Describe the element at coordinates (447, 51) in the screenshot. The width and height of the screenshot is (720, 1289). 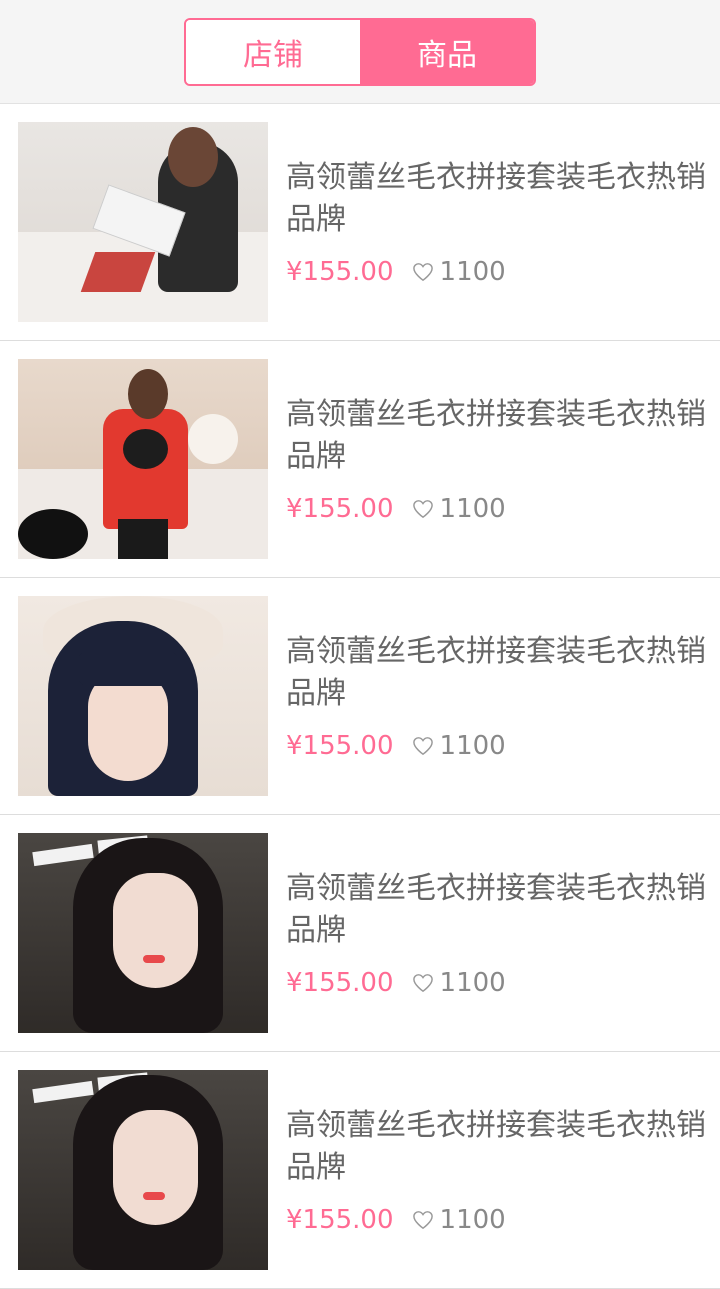
I see `tab-products: 商品` at that location.